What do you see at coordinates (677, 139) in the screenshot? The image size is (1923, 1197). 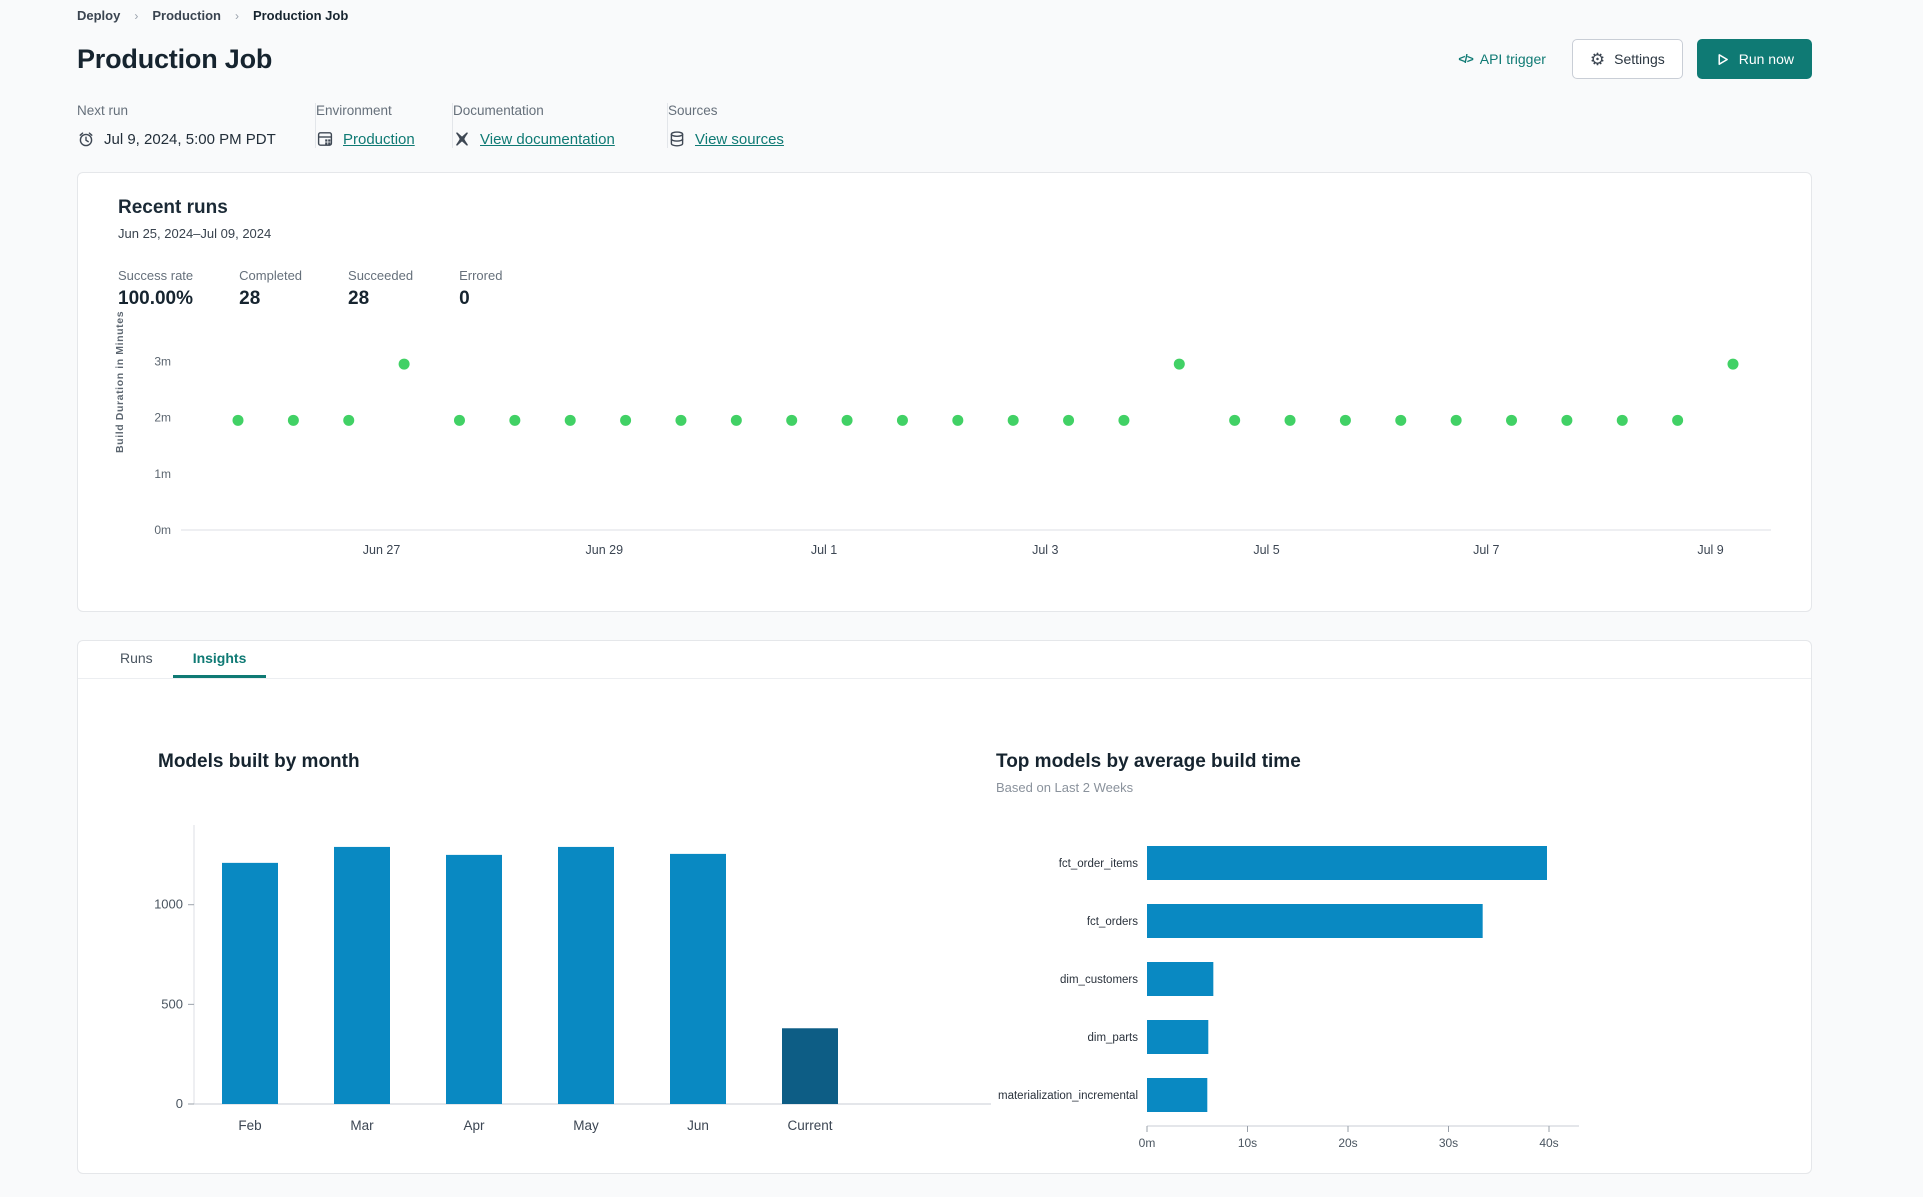 I see `database-stack-icon` at bounding box center [677, 139].